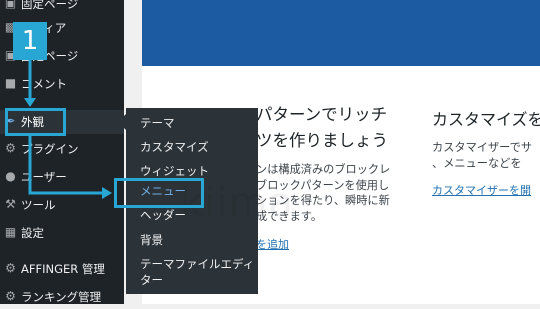 This screenshot has height=309, width=540. What do you see at coordinates (30, 41) in the screenshot?
I see `step-number-badge: 1` at bounding box center [30, 41].